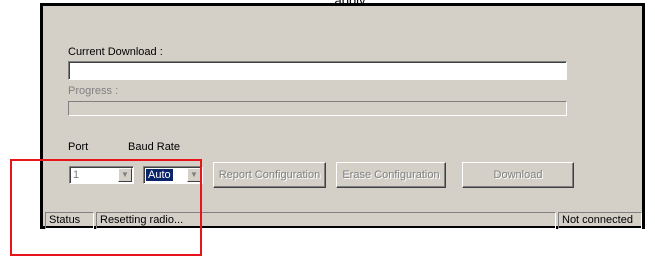 This screenshot has height=256, width=655. Describe the element at coordinates (600, 220) in the screenshot. I see `connection-status: Not connected` at that location.